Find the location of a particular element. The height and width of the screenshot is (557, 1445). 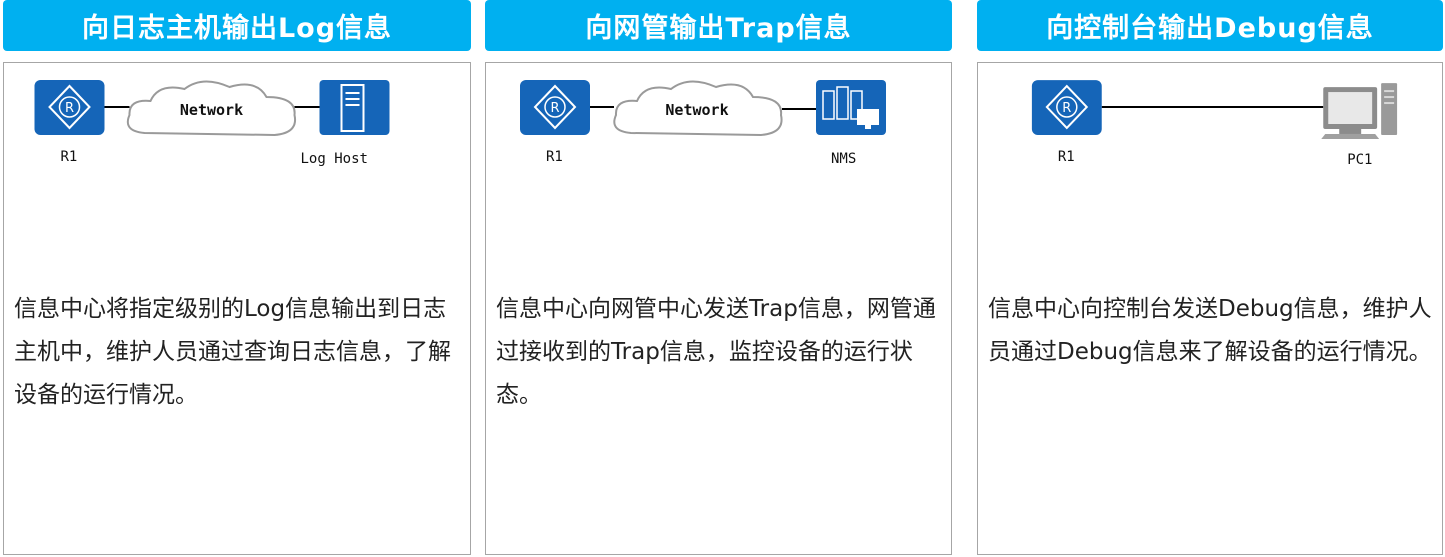

nms-server-icon is located at coordinates (851, 107).